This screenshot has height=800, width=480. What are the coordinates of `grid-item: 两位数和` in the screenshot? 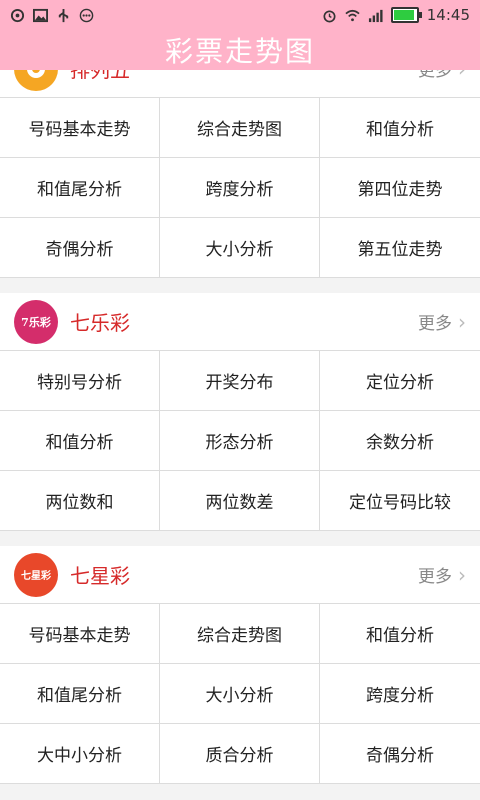 It's located at (80, 501).